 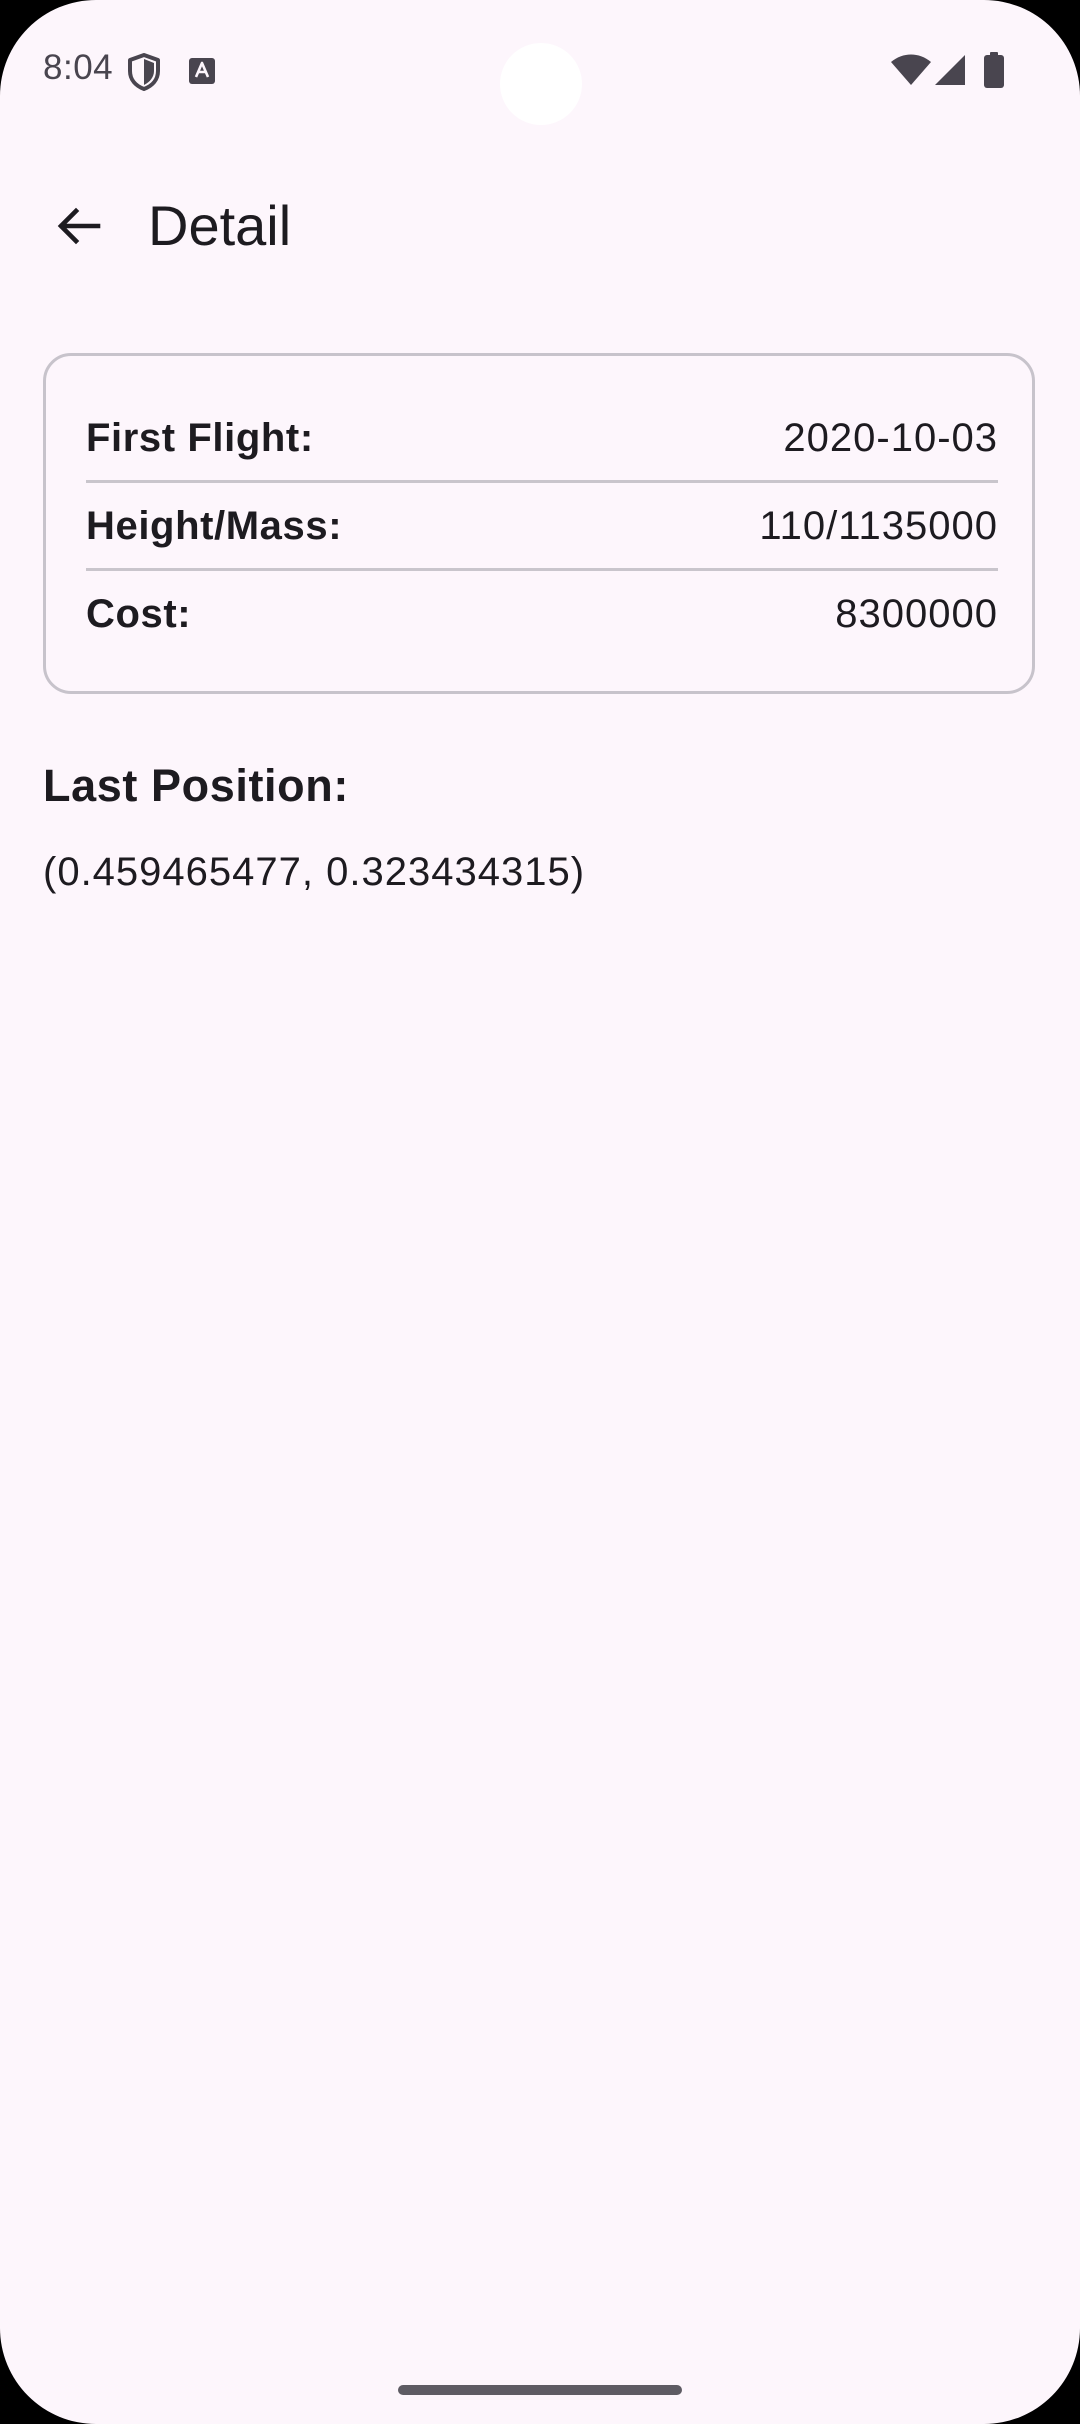 What do you see at coordinates (994, 70) in the screenshot?
I see `battery-icon` at bounding box center [994, 70].